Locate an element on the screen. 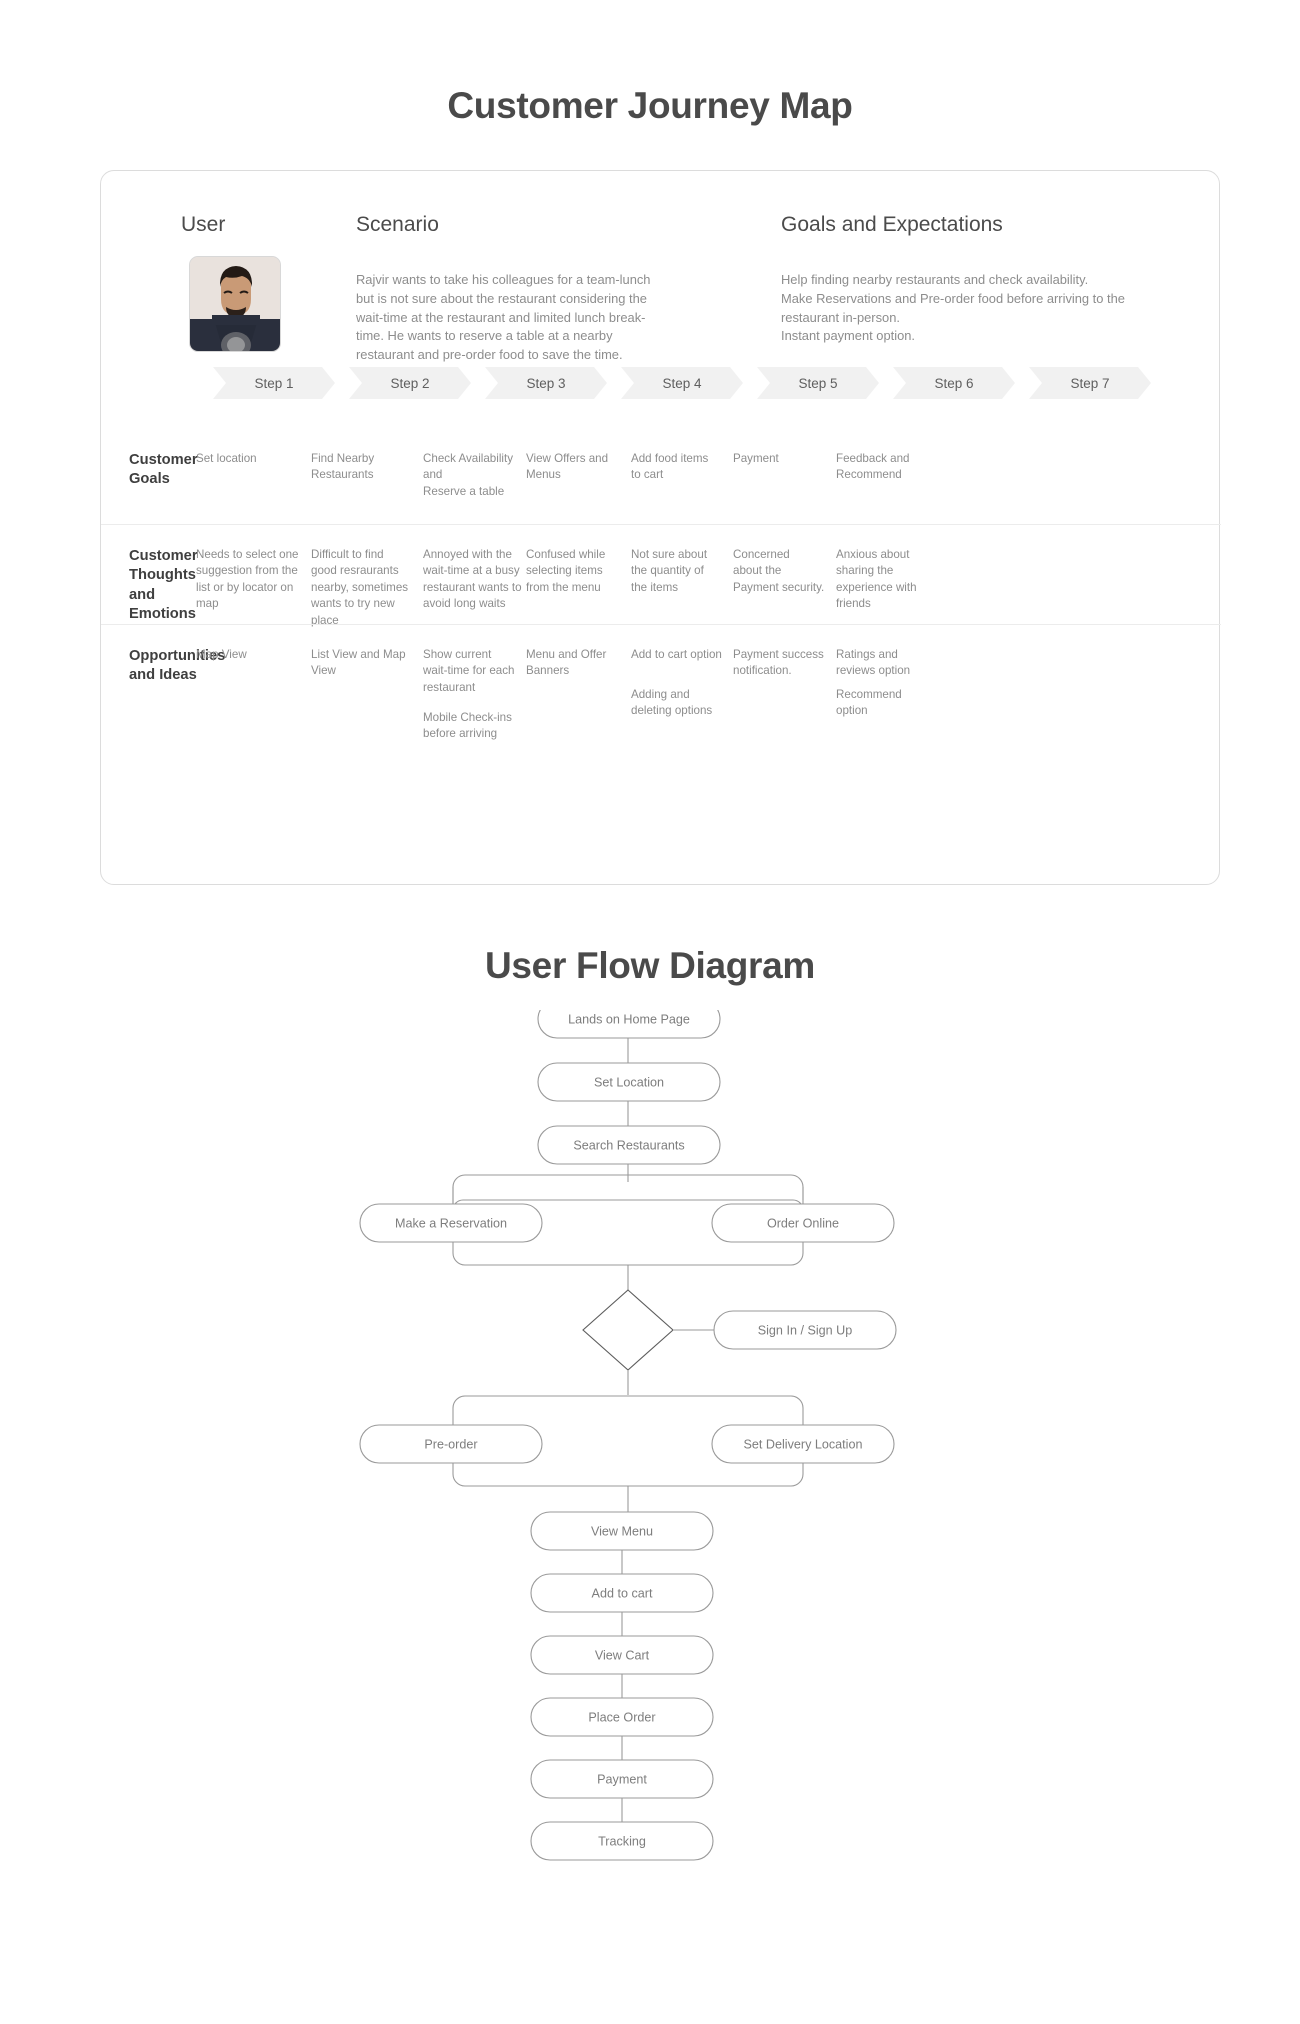  flow-node-place-order: Place Order is located at coordinates (622, 1717).